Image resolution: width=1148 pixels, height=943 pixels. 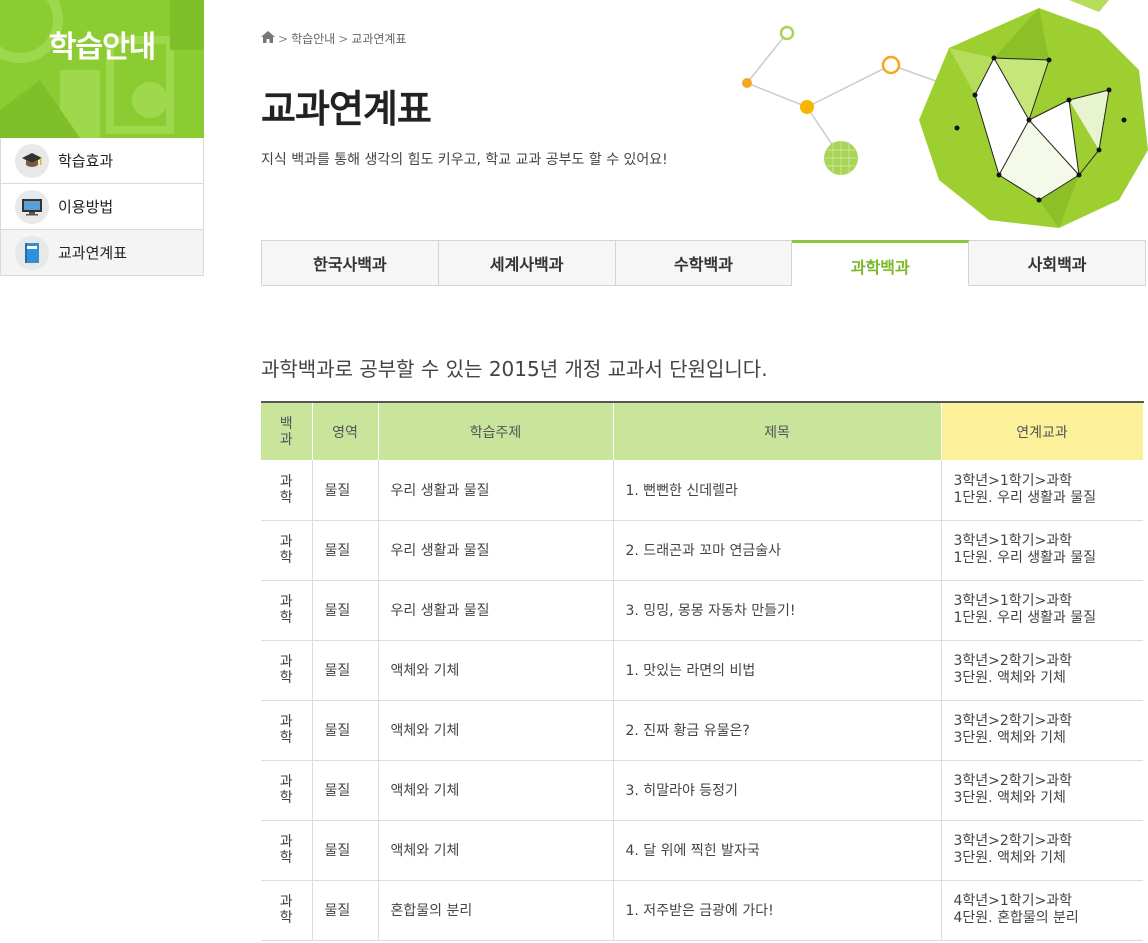 What do you see at coordinates (102, 47) in the screenshot?
I see `sidebar-banner-title: 학습안내` at bounding box center [102, 47].